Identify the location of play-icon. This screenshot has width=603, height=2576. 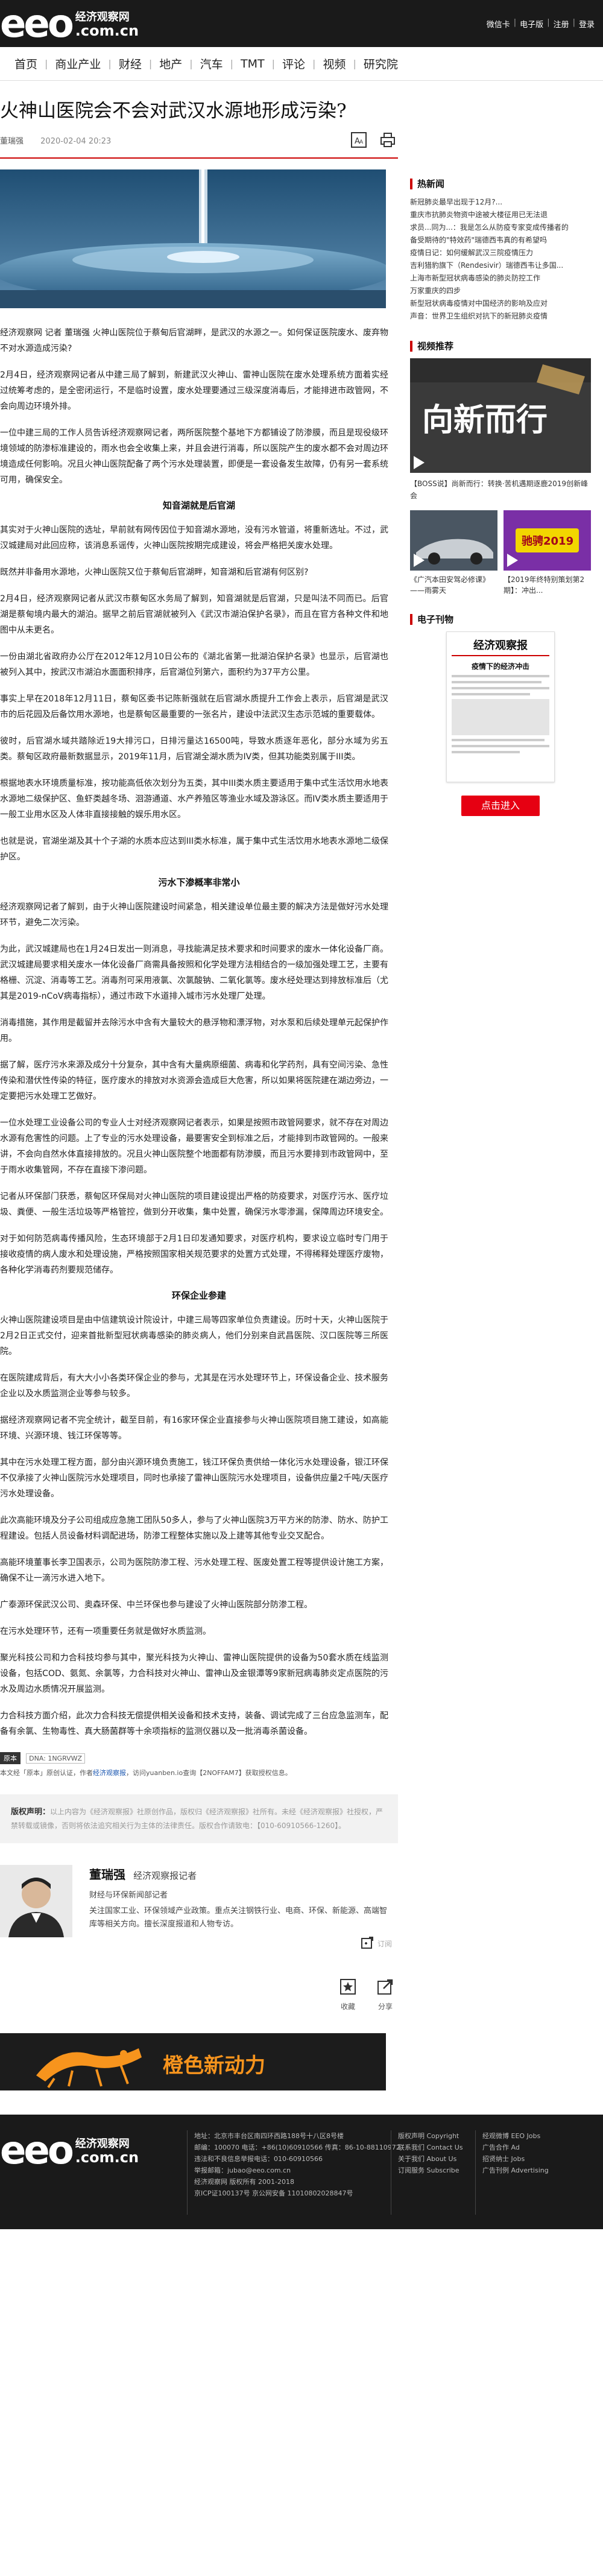
(419, 560).